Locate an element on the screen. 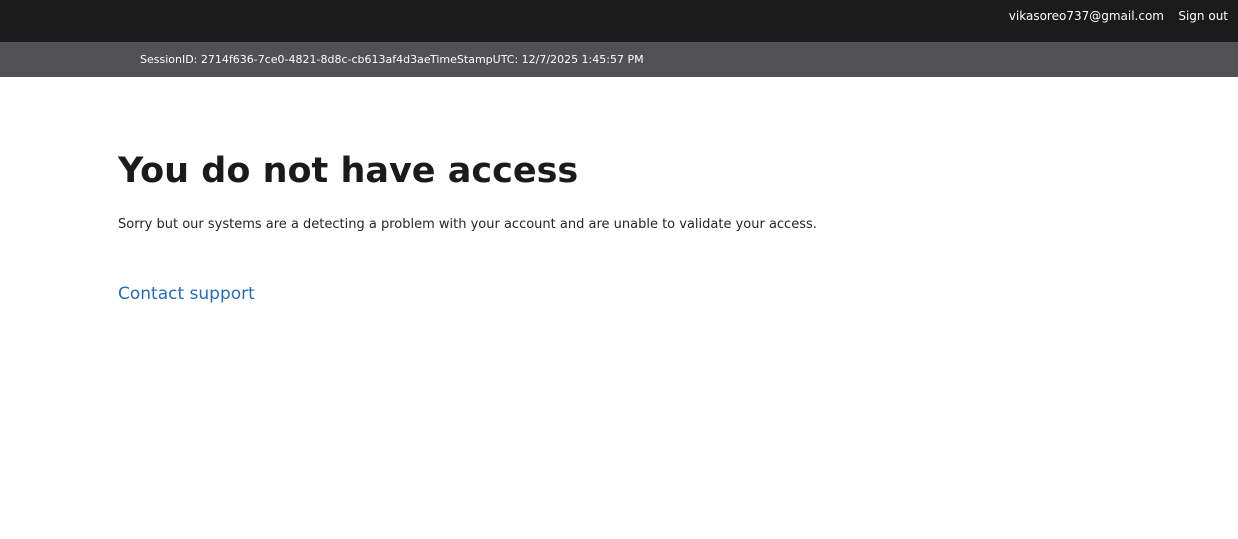 The image size is (1238, 539). user-email: vikasoreo737@gmail.com is located at coordinates (1086, 16).